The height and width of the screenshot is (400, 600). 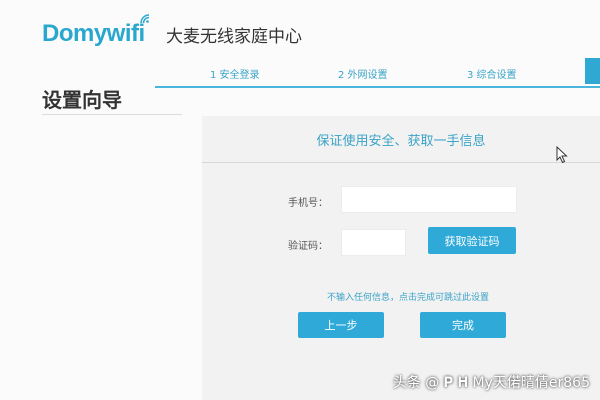 I want to click on skip-hint: 不输入任何信息，点击完成可跳过此设置, so click(x=407, y=298).